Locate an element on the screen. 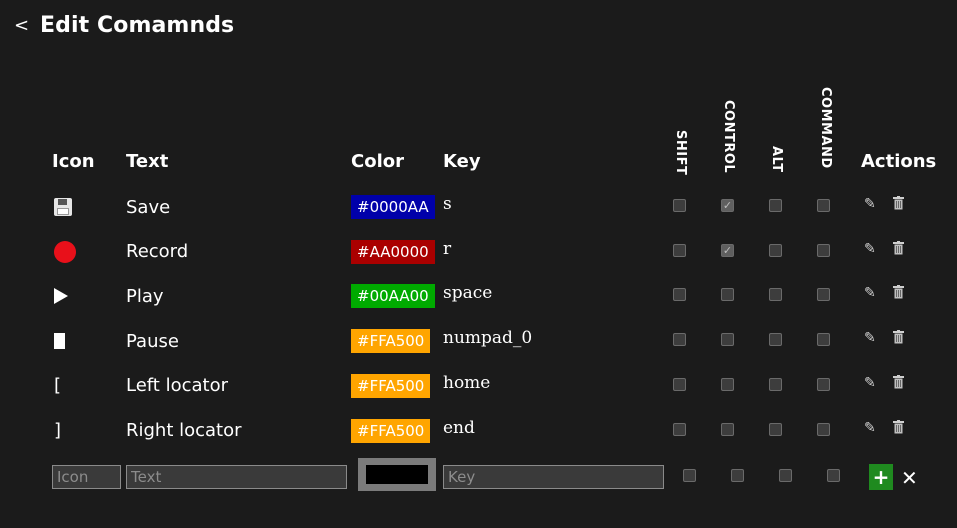 Image resolution: width=957 pixels, height=528 pixels. command-key: s is located at coordinates (447, 204).